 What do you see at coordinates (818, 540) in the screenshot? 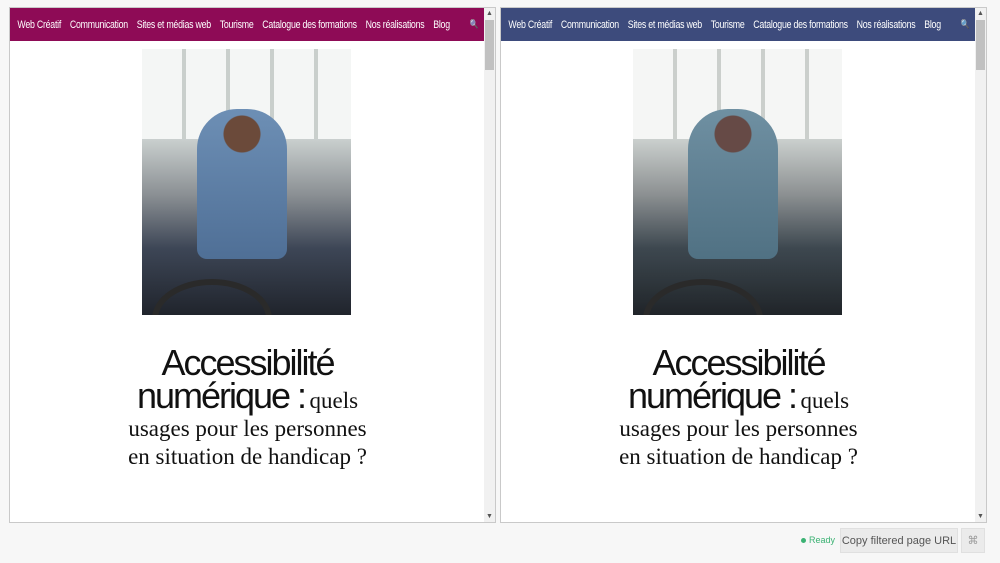
I see `status-indicator: Ready` at bounding box center [818, 540].